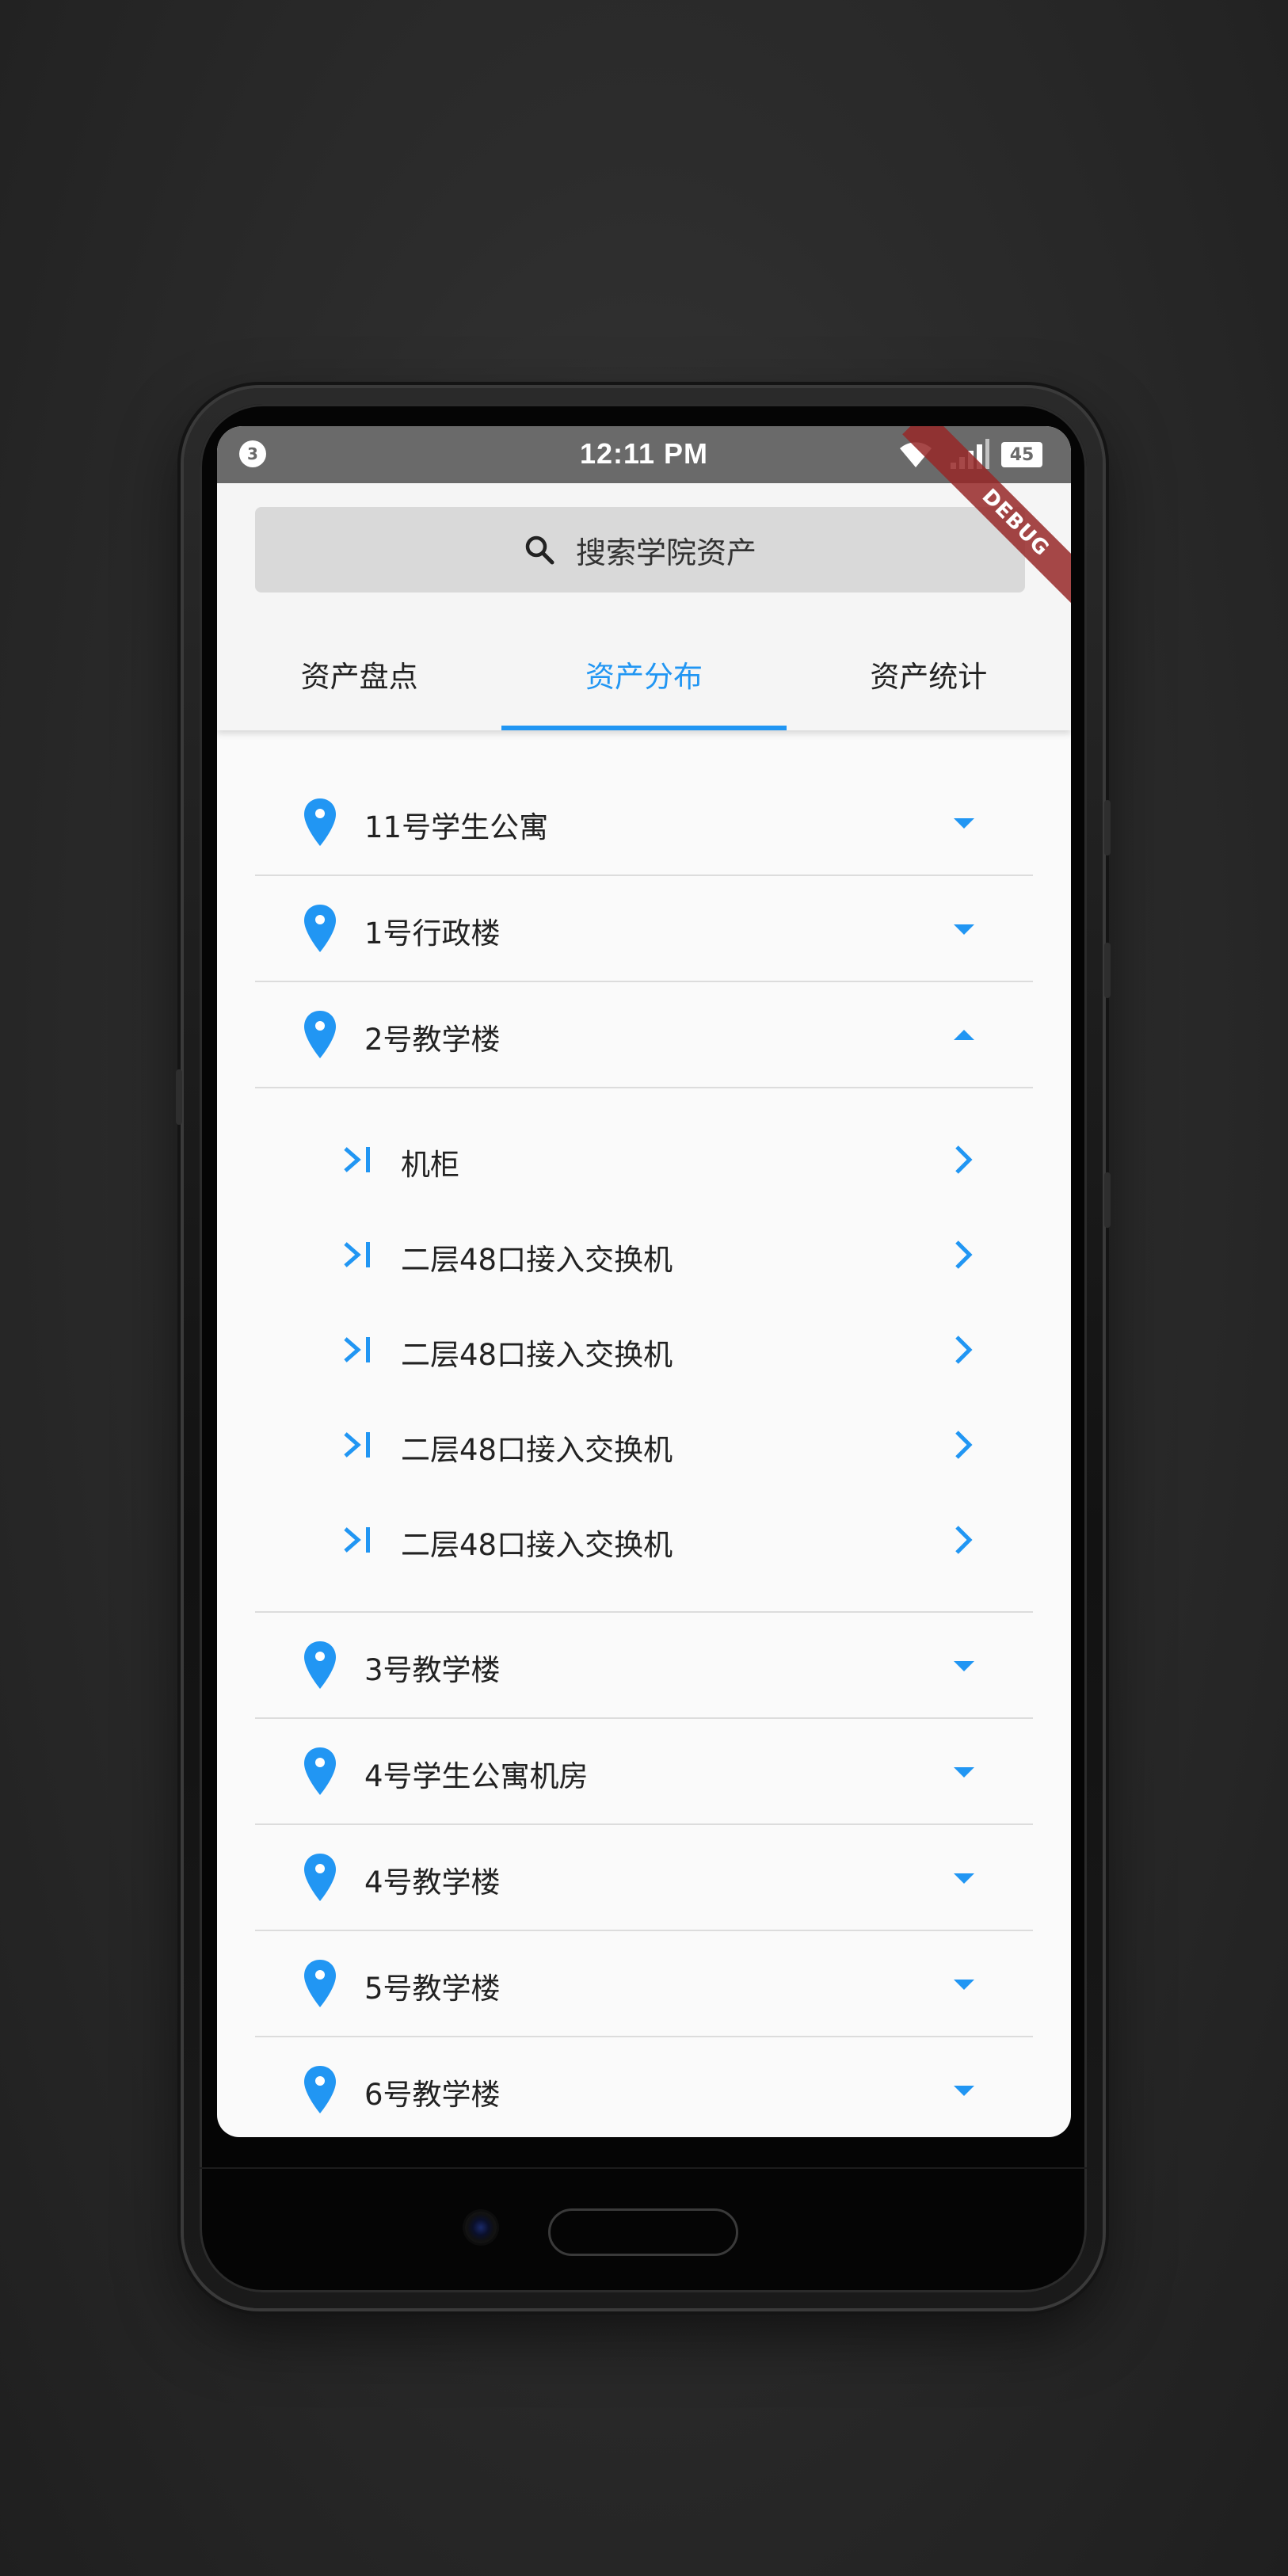  What do you see at coordinates (433, 1670) in the screenshot?
I see `location-label: 3号教学楼` at bounding box center [433, 1670].